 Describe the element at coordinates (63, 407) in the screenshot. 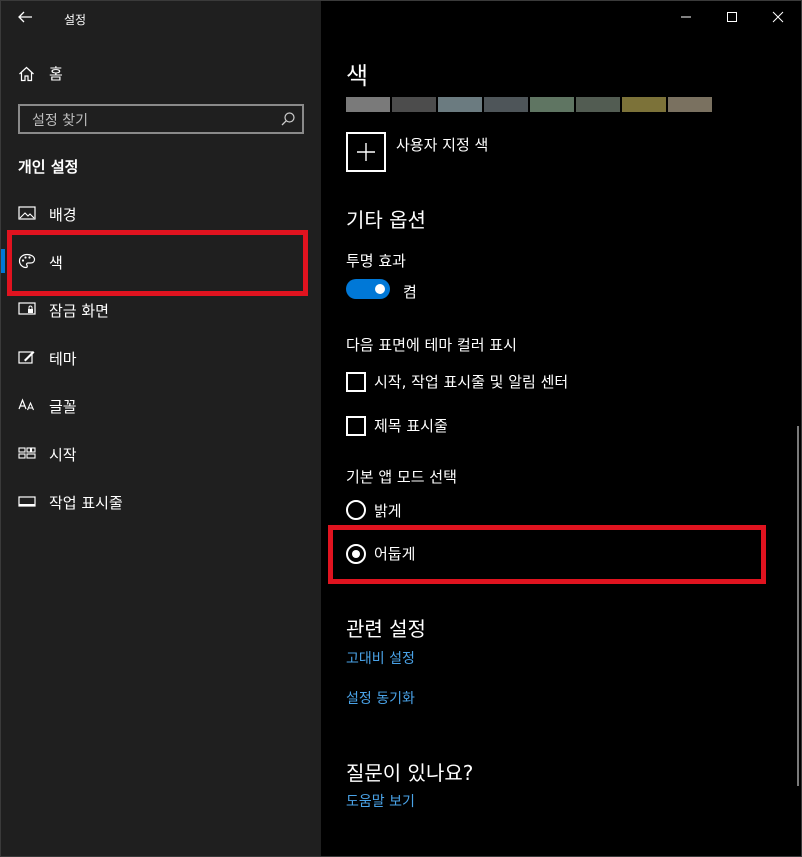

I see `sidebar-item-label: 글꼴` at that location.